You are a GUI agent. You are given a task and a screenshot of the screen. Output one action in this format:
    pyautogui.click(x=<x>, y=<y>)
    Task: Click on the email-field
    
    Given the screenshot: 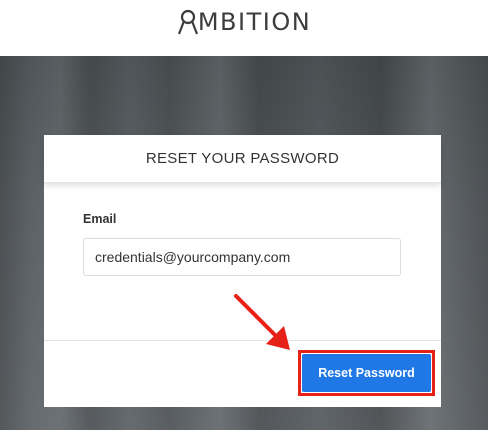 What is the action you would take?
    pyautogui.click(x=242, y=257)
    